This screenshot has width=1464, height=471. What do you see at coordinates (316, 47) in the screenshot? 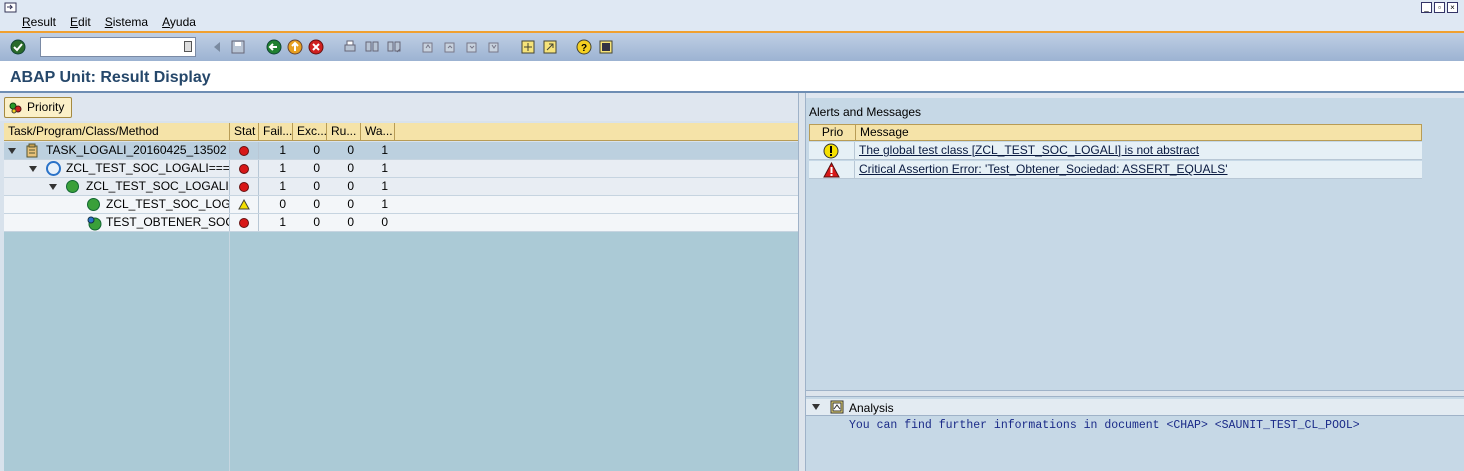
I see `cancel-icon` at bounding box center [316, 47].